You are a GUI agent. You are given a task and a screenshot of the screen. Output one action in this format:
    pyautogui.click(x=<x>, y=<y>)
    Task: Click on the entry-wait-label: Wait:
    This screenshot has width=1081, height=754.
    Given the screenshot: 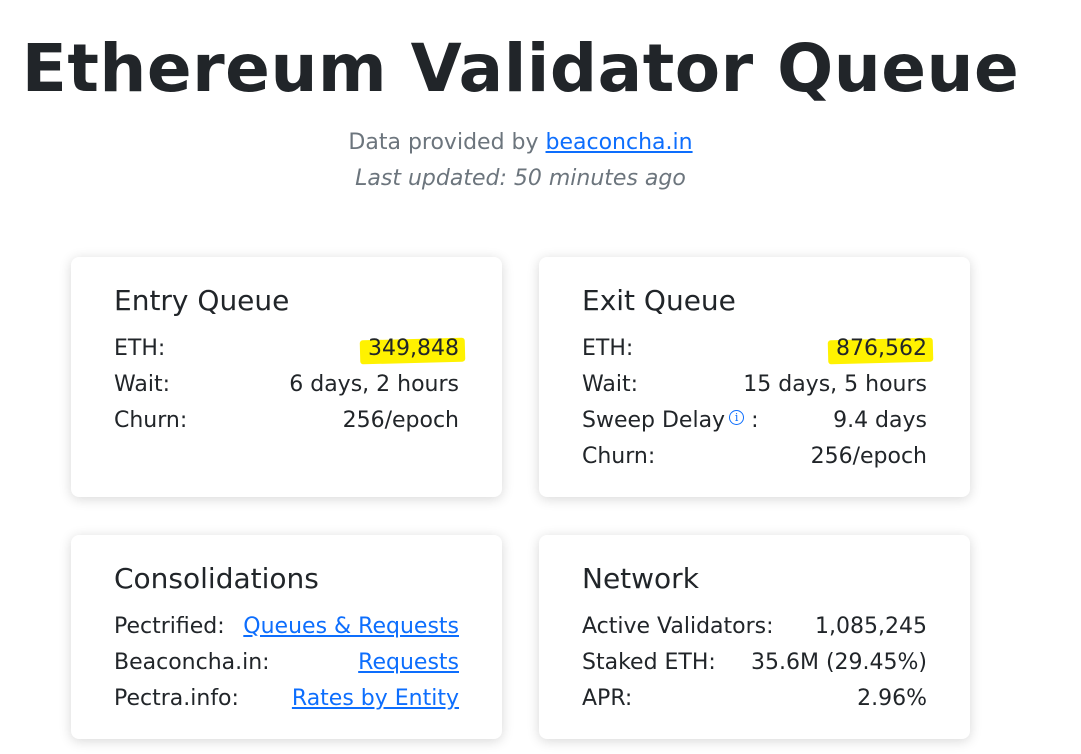 What is the action you would take?
    pyautogui.click(x=142, y=384)
    